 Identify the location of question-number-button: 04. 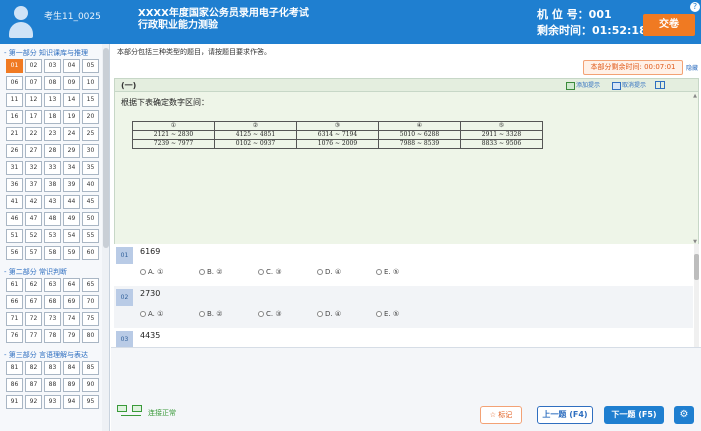
(71, 66).